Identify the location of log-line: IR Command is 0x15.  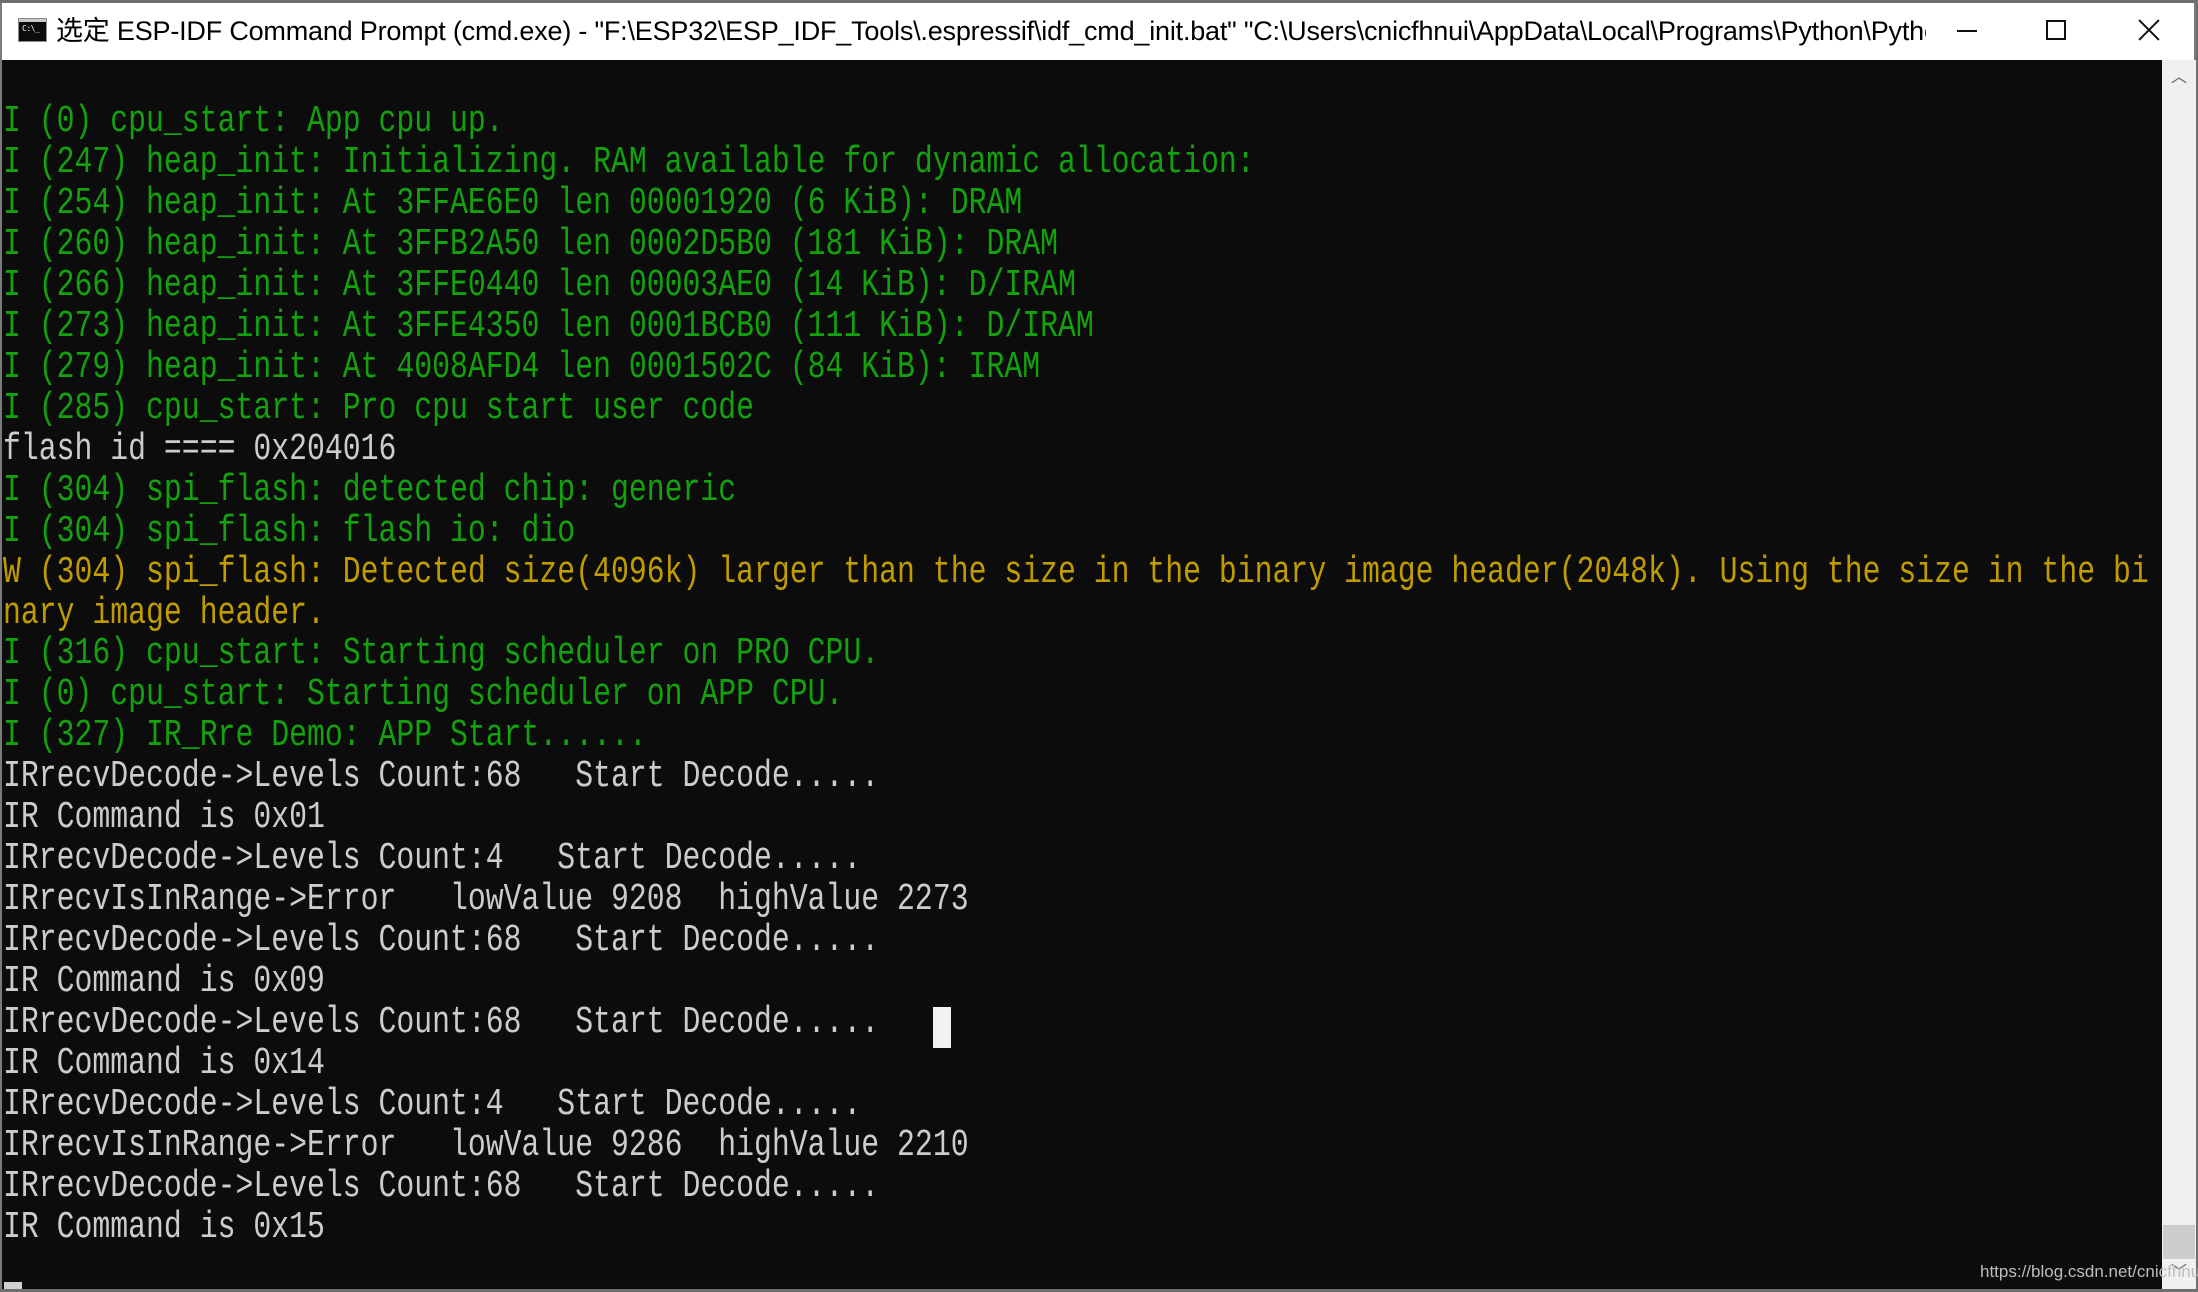
(164, 1227).